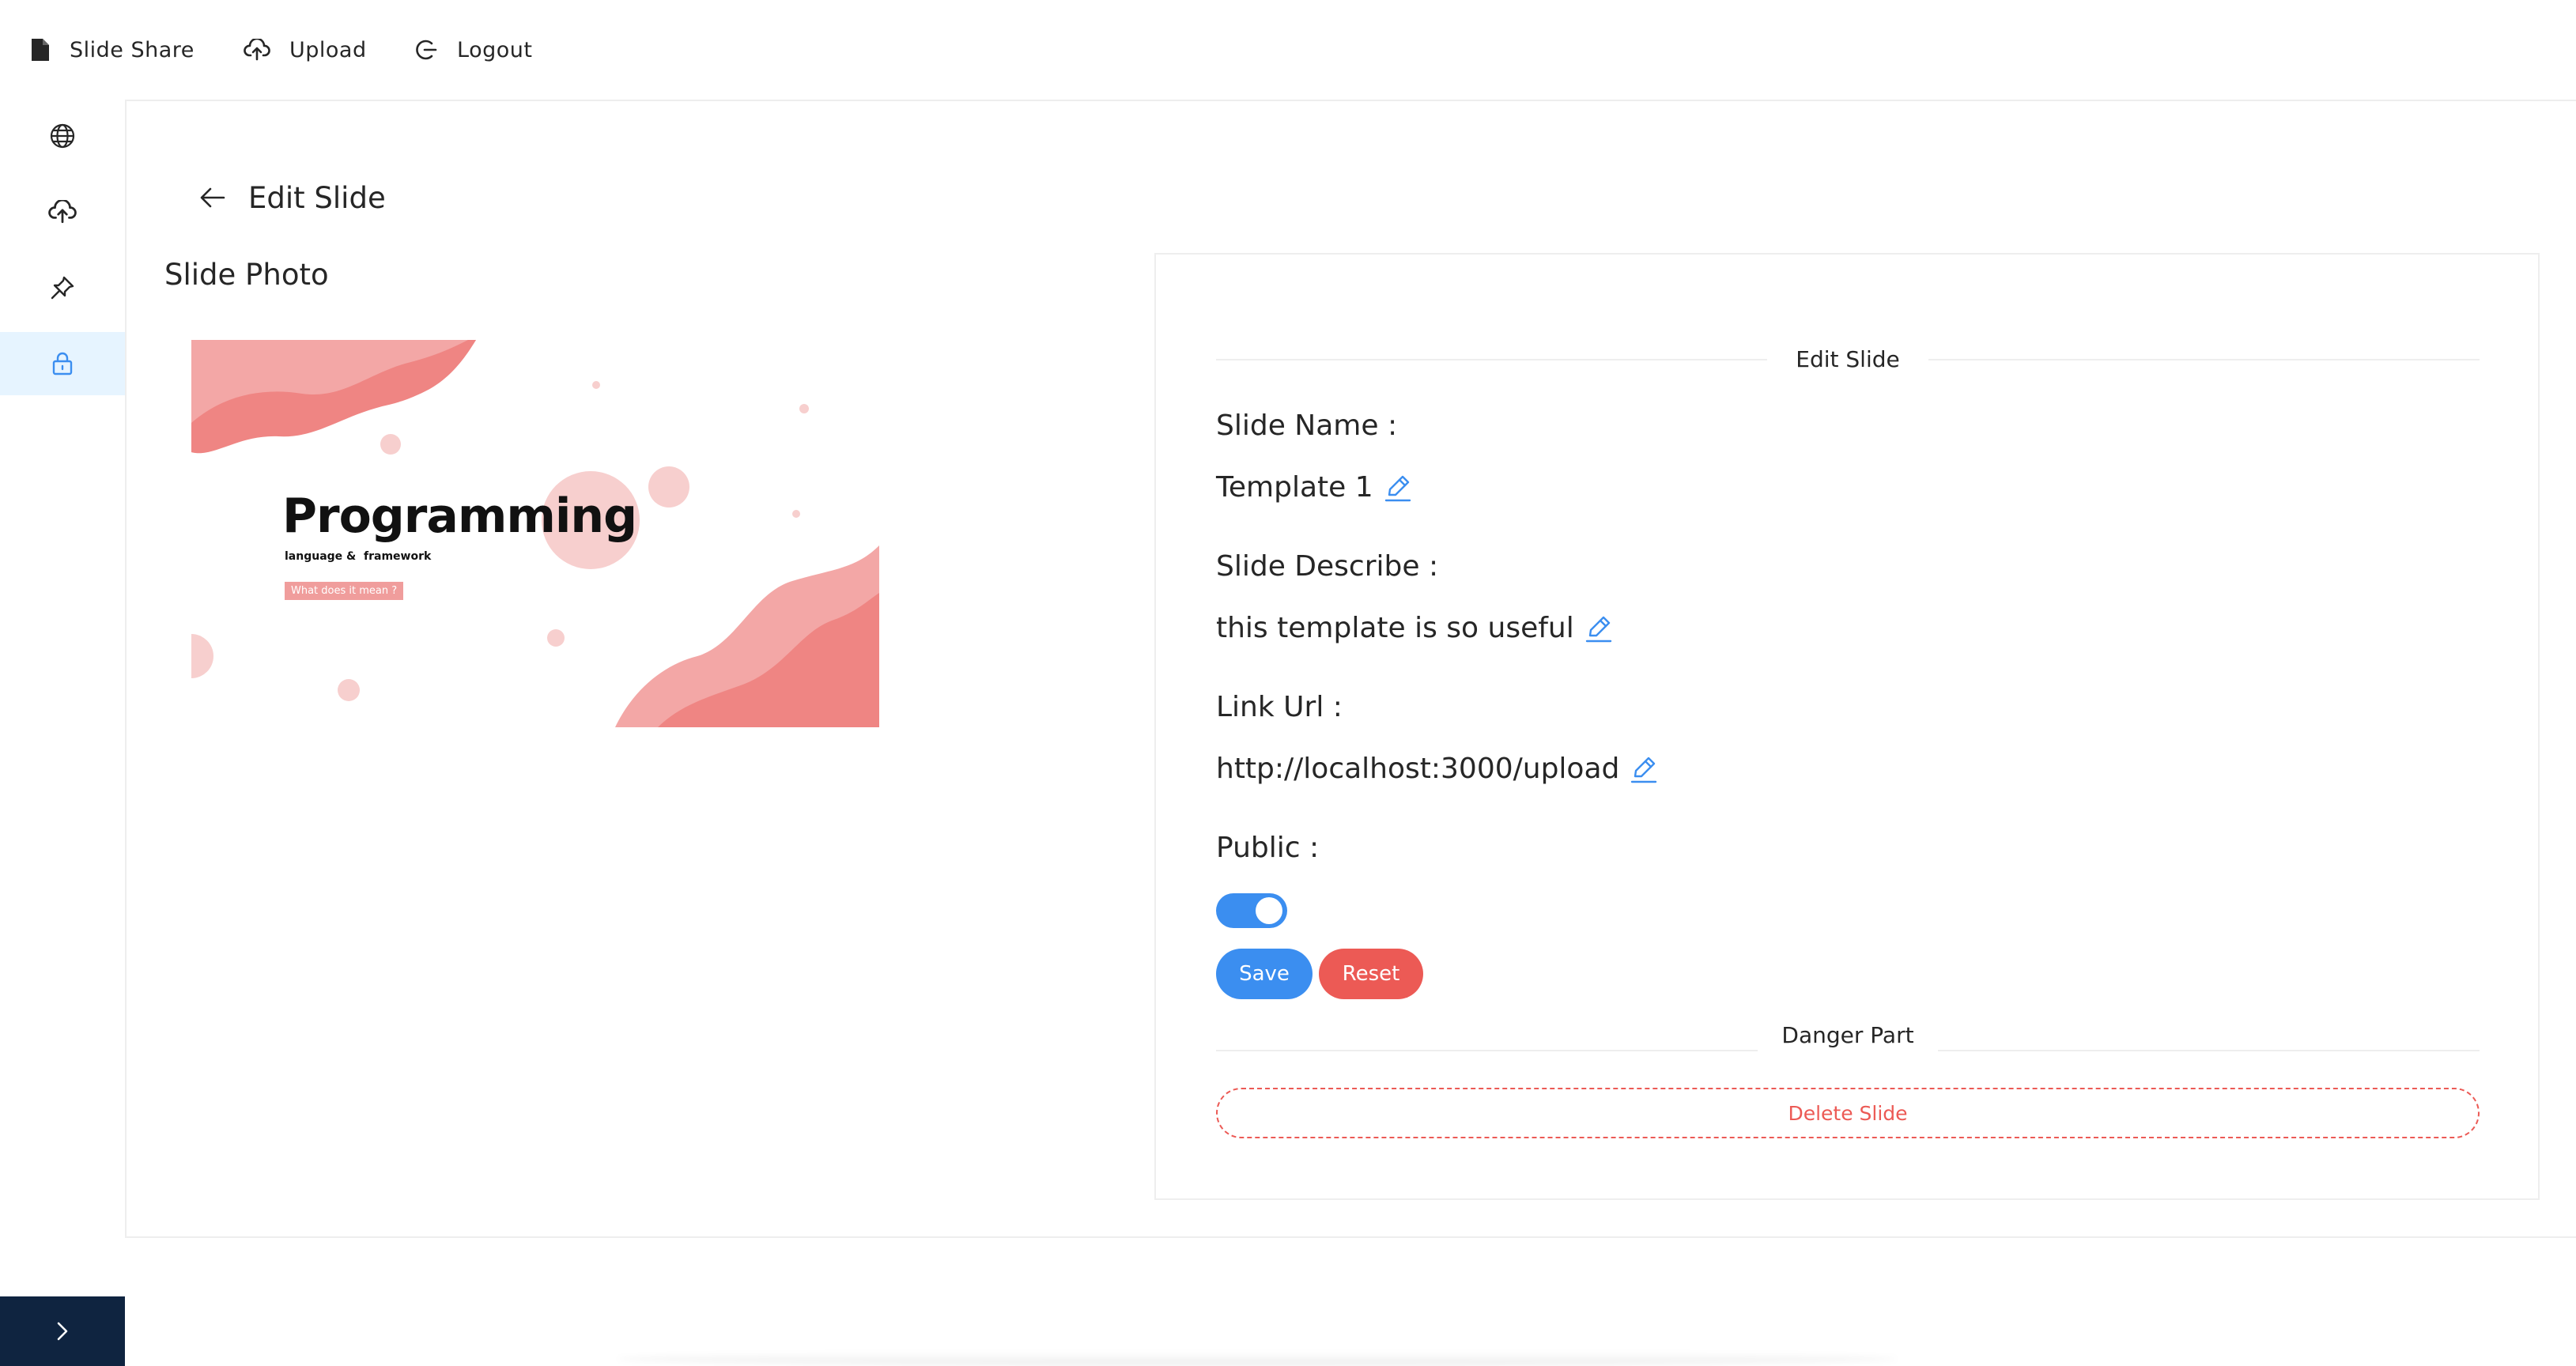  Describe the element at coordinates (344, 591) in the screenshot. I see `thumbnail-tag: What does it mean ?` at that location.